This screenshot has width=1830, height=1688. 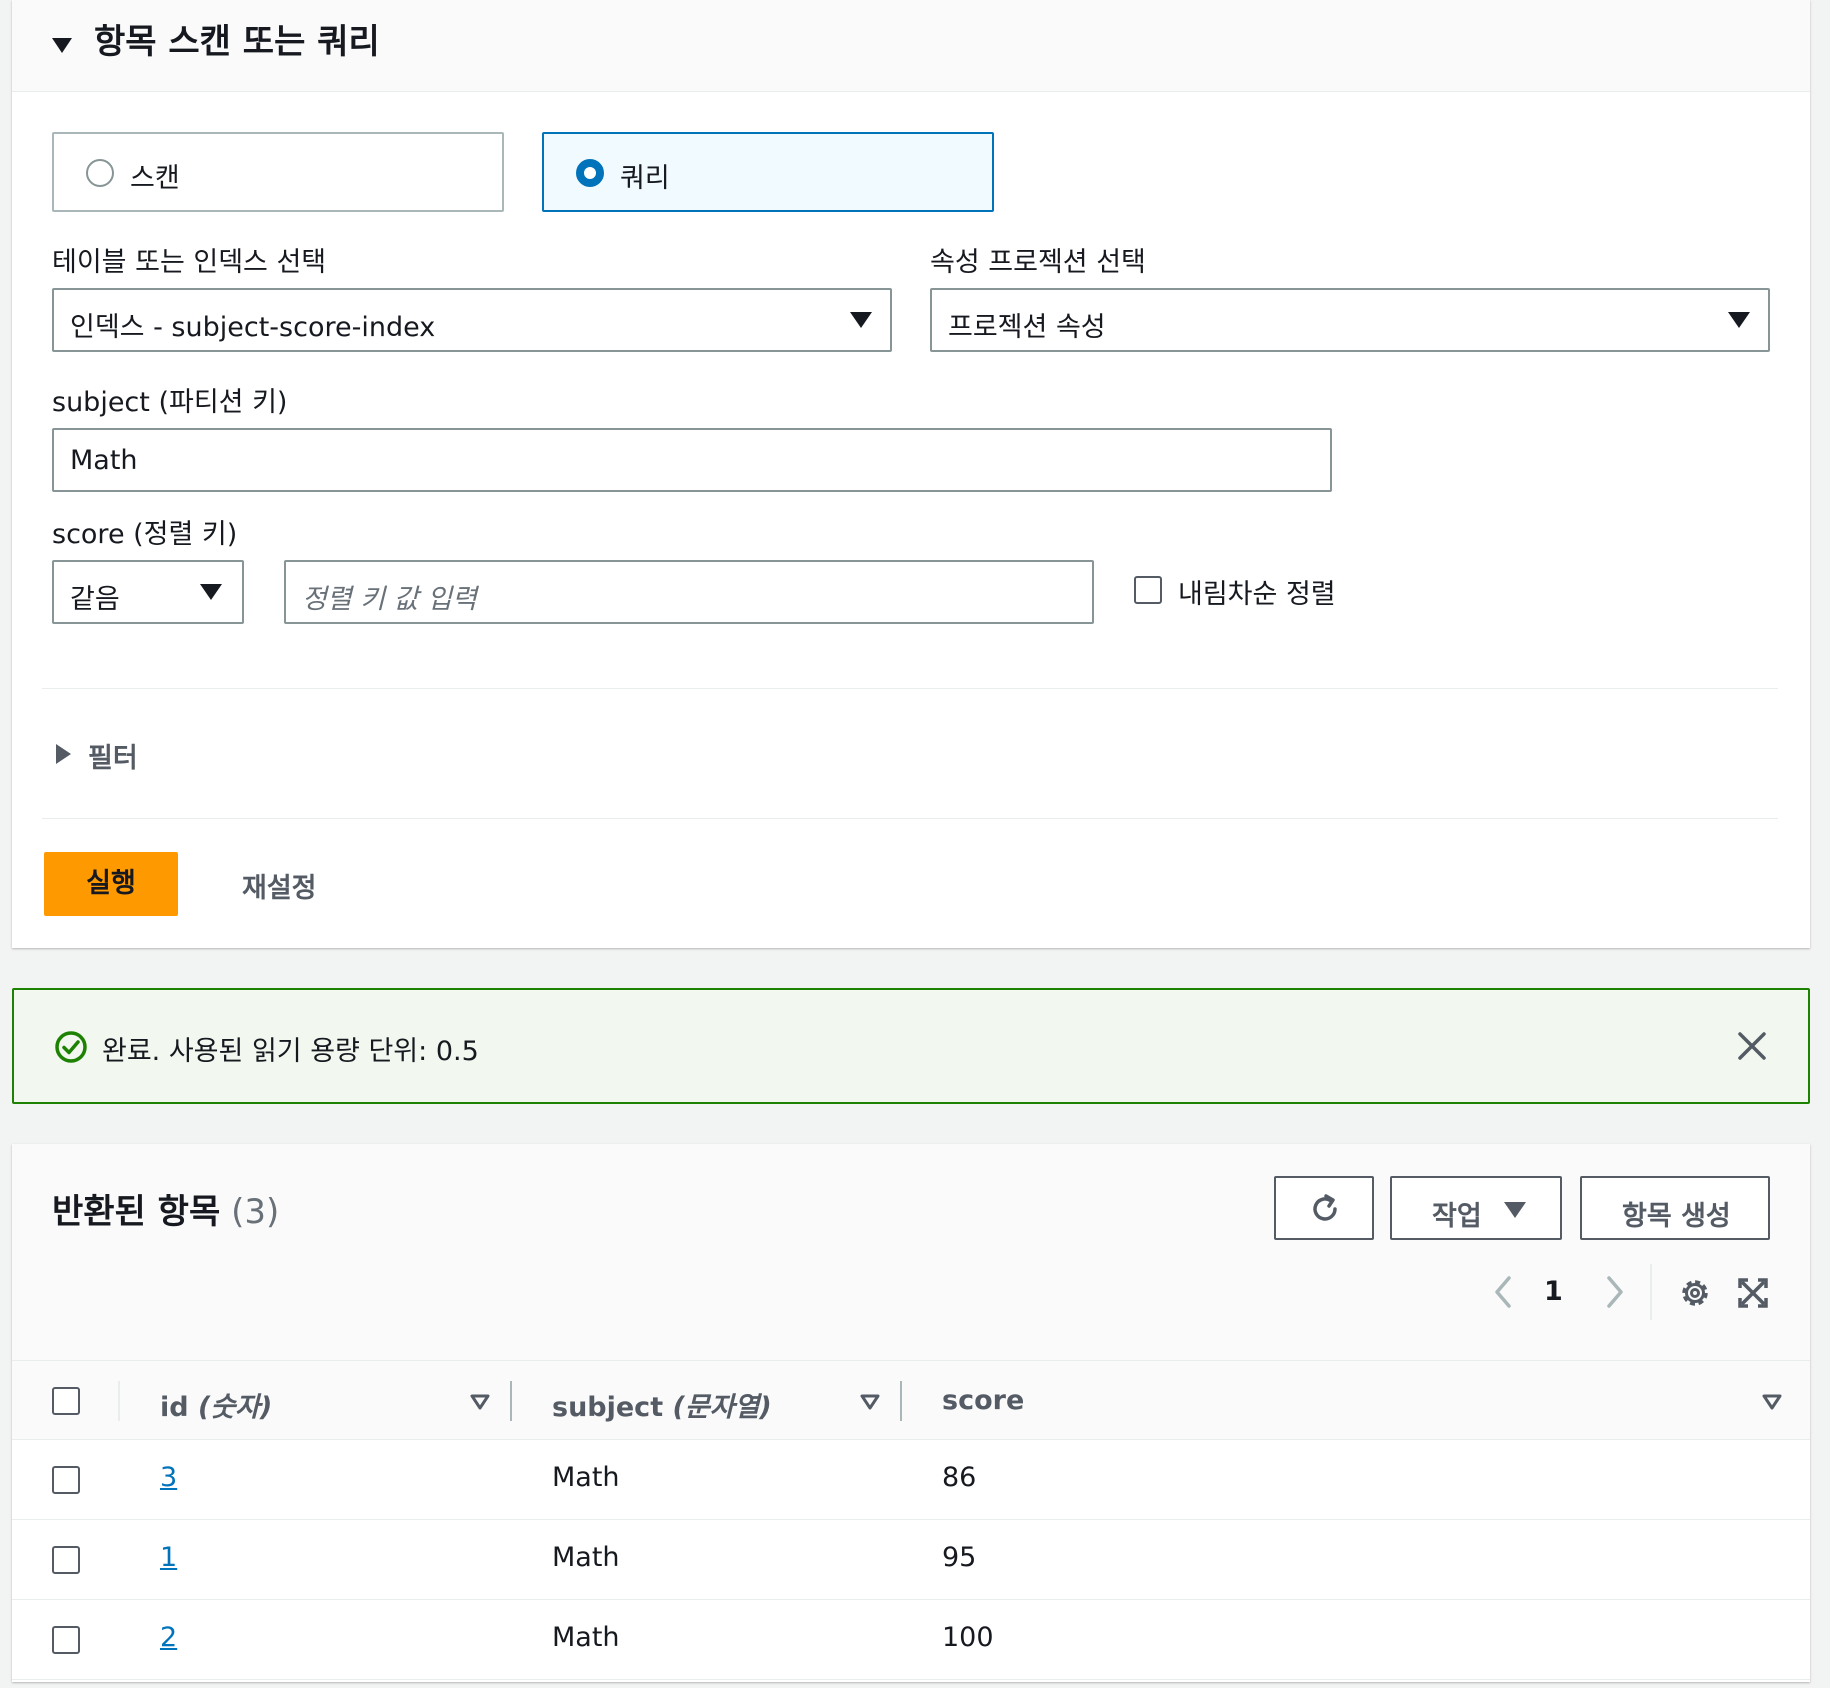 What do you see at coordinates (959, 1557) in the screenshot?
I see `score-cell: 95` at bounding box center [959, 1557].